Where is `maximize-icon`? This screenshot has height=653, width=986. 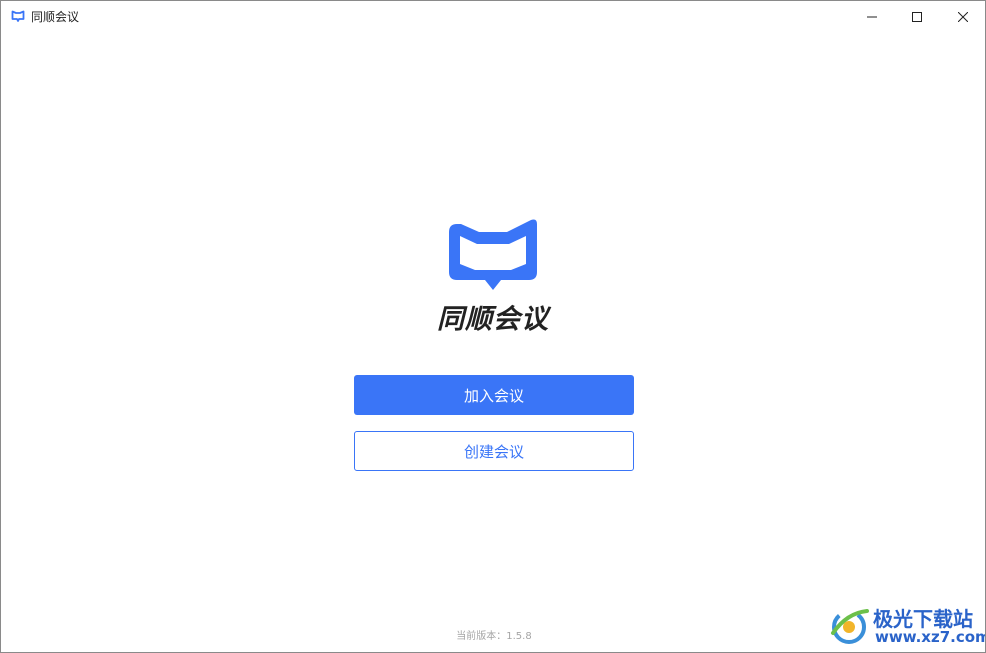
maximize-icon is located at coordinates (917, 16).